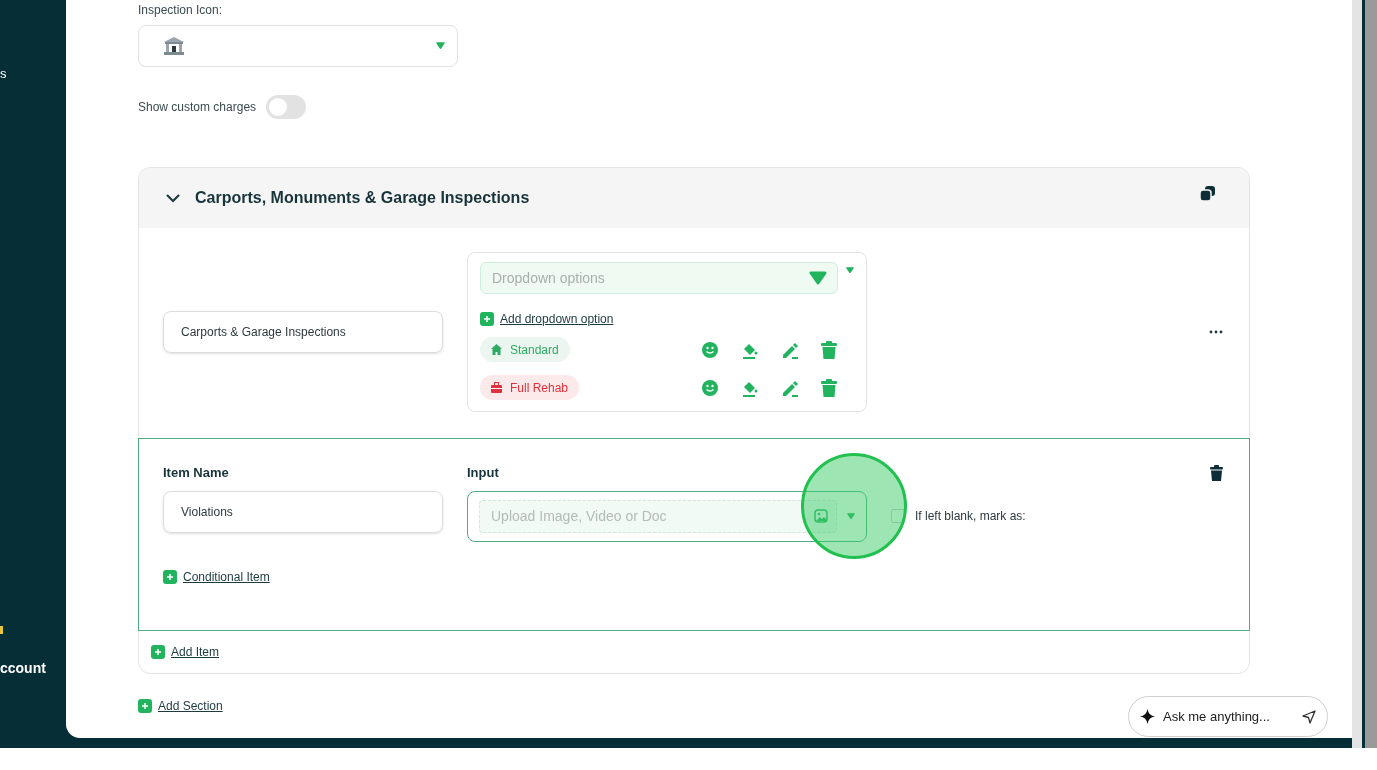 The image size is (1377, 770). What do you see at coordinates (483, 473) in the screenshot?
I see `field-label: Input` at bounding box center [483, 473].